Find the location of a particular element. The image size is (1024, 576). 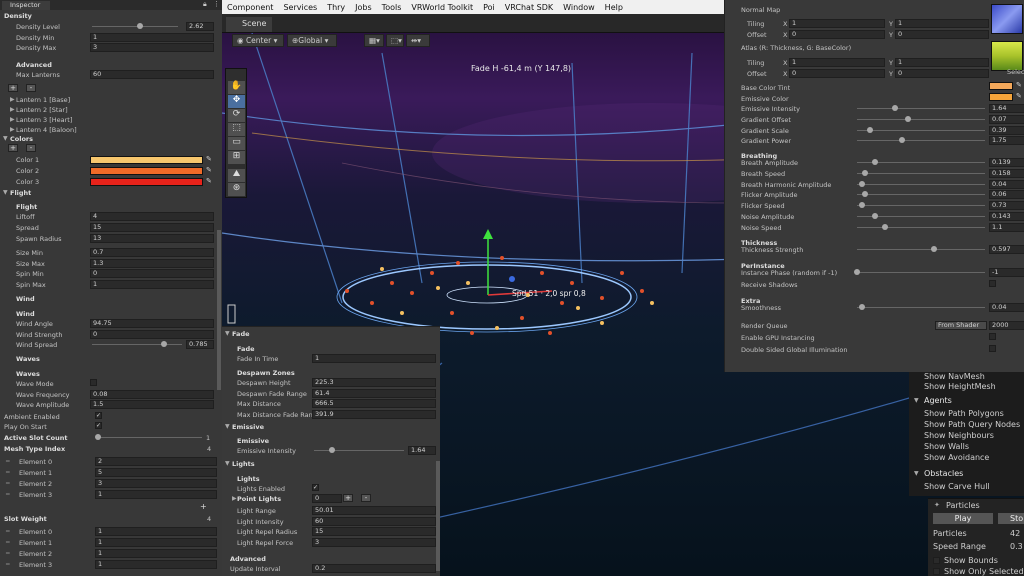

despawn-field: 225.3 is located at coordinates (374, 382).